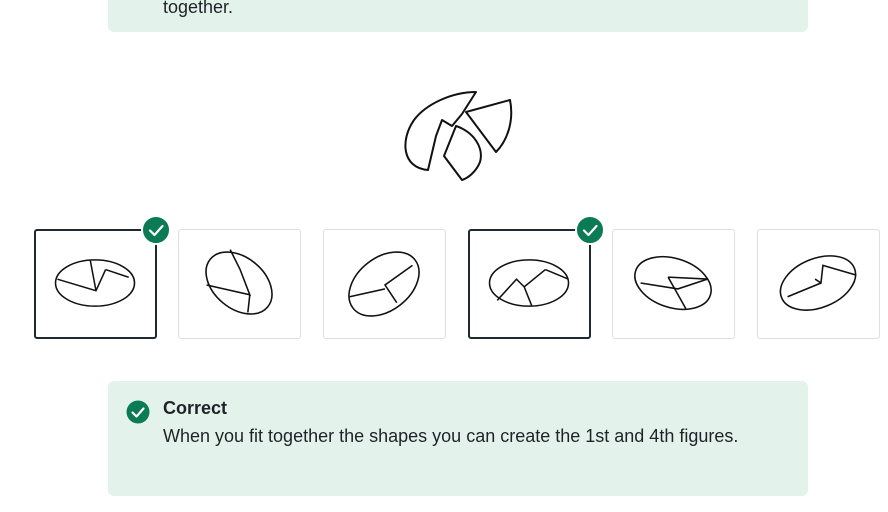  I want to click on instruction-text: together., so click(198, 8).